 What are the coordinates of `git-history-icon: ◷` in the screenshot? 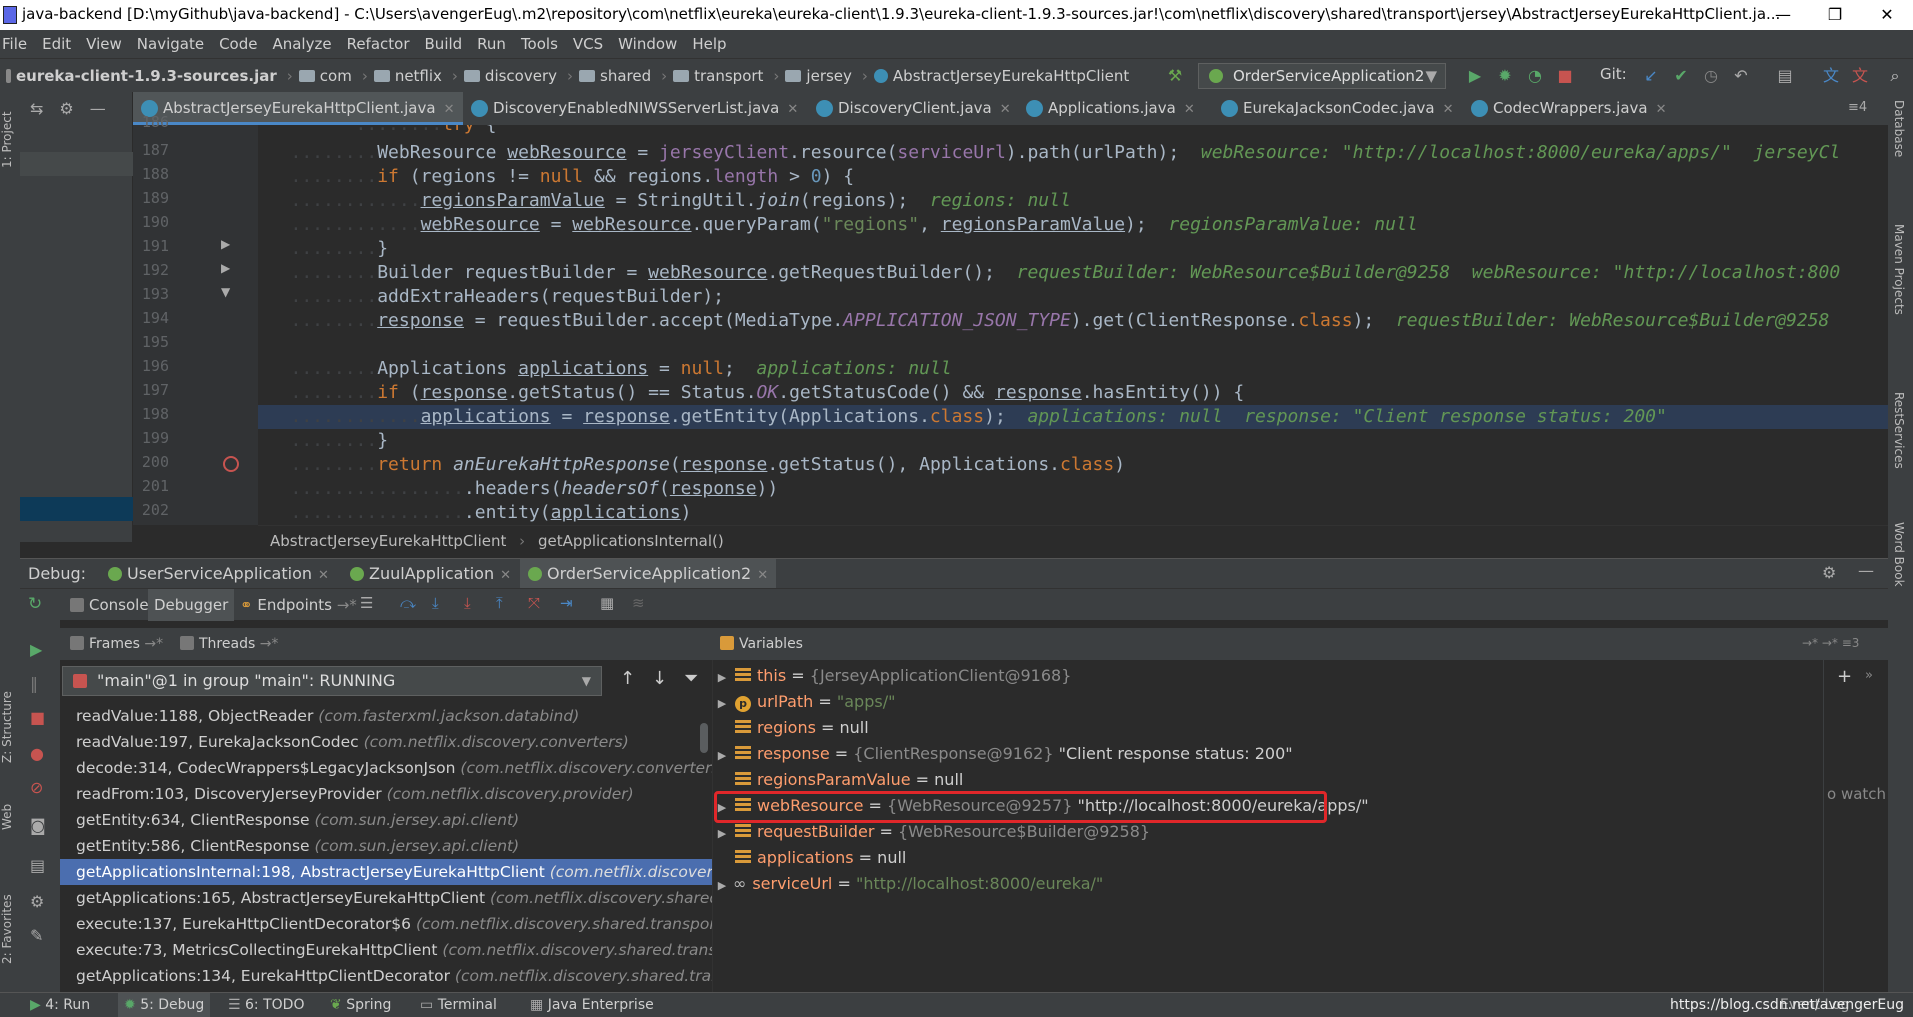 It's located at (1711, 76).